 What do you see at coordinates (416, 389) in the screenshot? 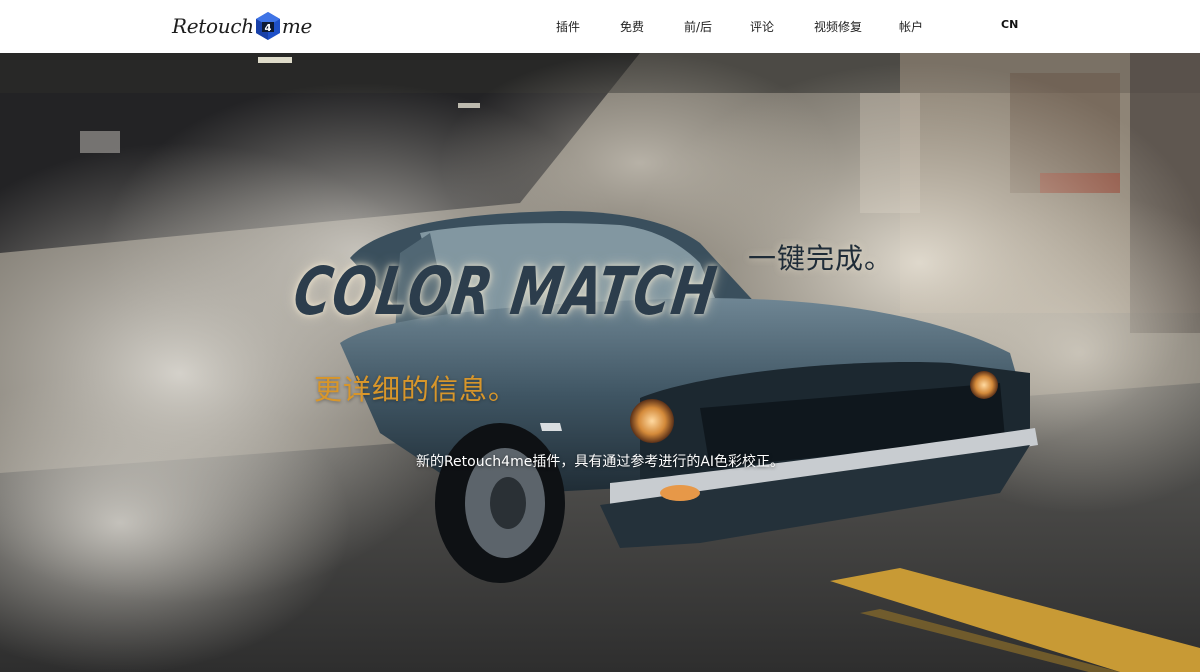
I see `hero-tagline-bottom: 更详细的信息。` at bounding box center [416, 389].